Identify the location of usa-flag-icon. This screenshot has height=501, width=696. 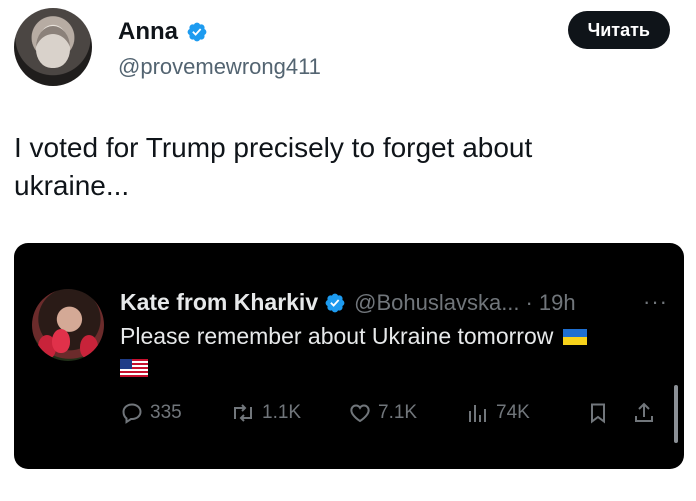
(134, 368).